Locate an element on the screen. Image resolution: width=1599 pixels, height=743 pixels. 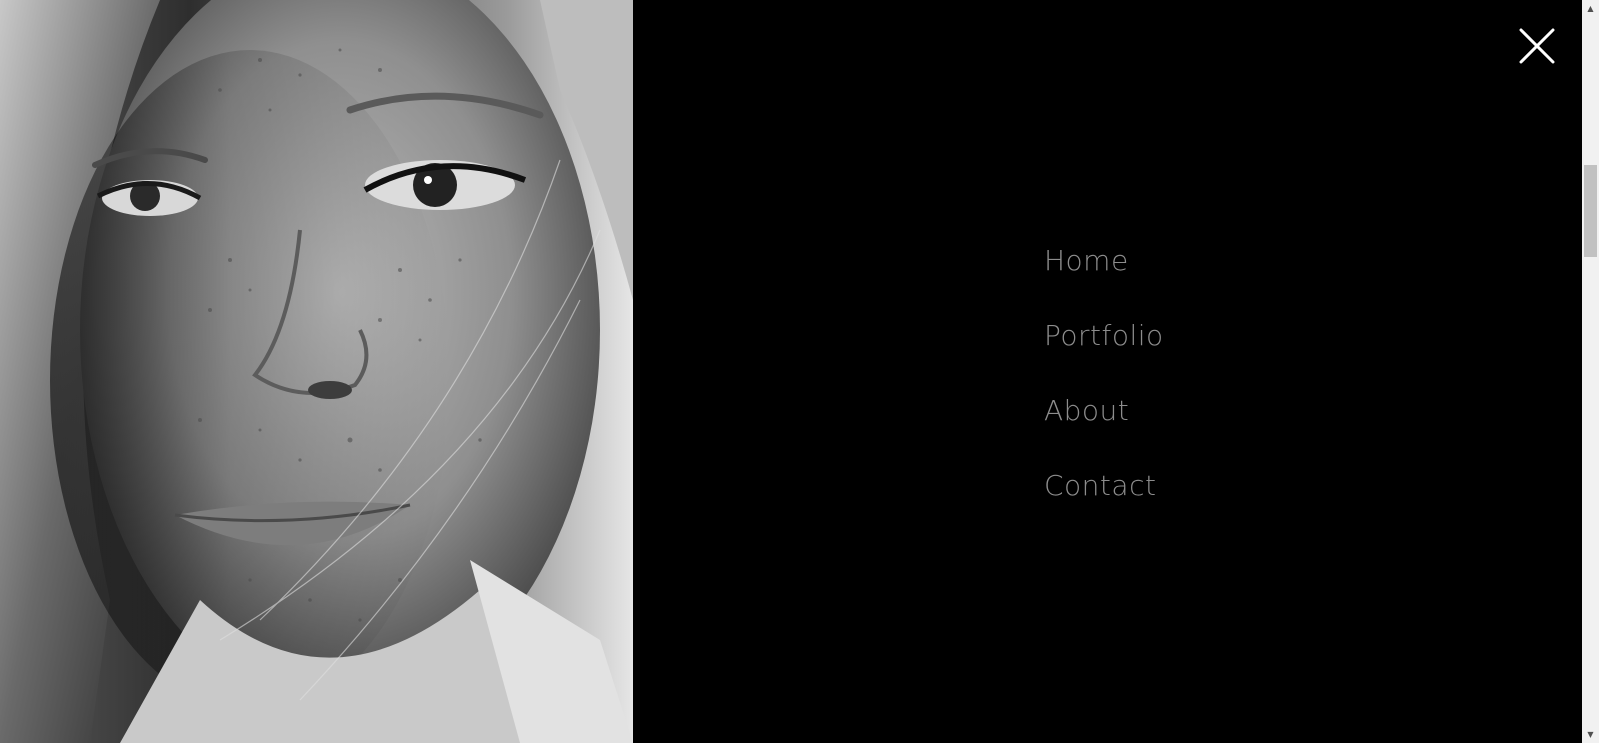
nav-item-portfolio: Portfolio is located at coordinates (1104, 348).